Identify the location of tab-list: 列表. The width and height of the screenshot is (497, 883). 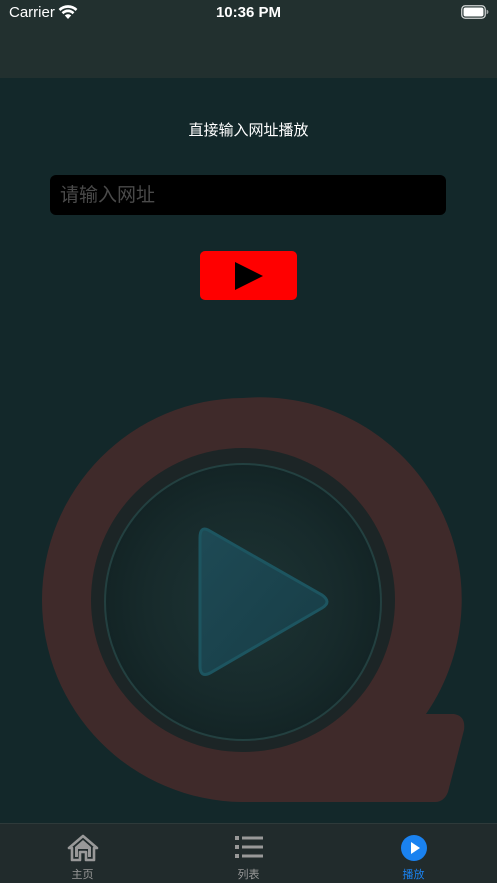
(248, 853).